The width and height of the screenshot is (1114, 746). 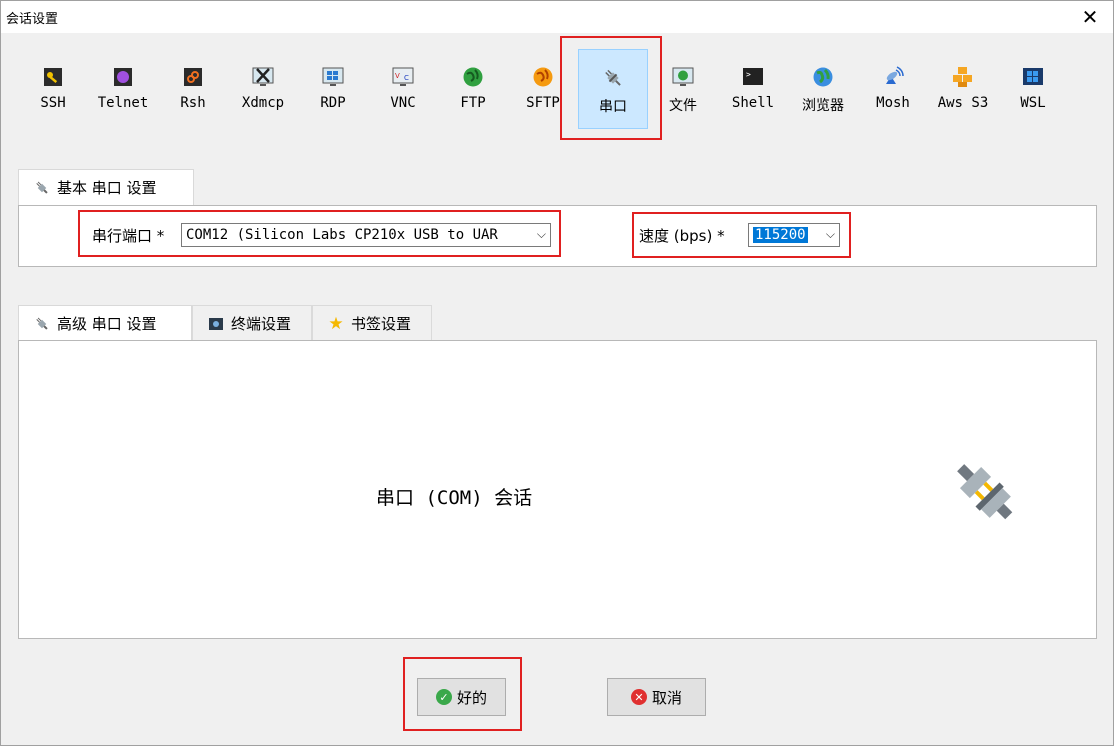 I want to click on protocol-label: SFTP, so click(x=543, y=103).